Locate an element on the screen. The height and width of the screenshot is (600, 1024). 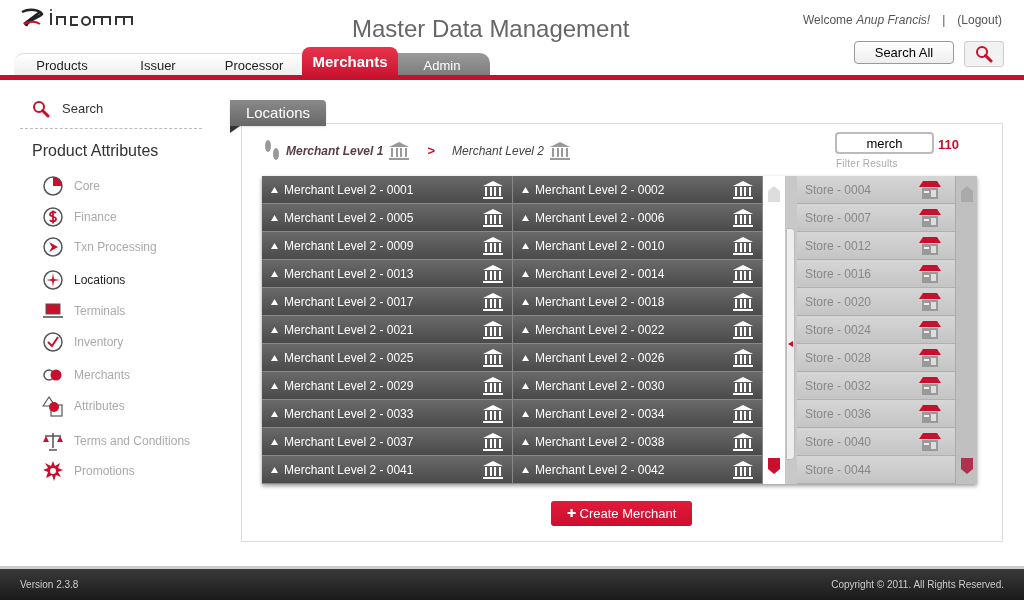
checkmark-icon is located at coordinates (53, 342).